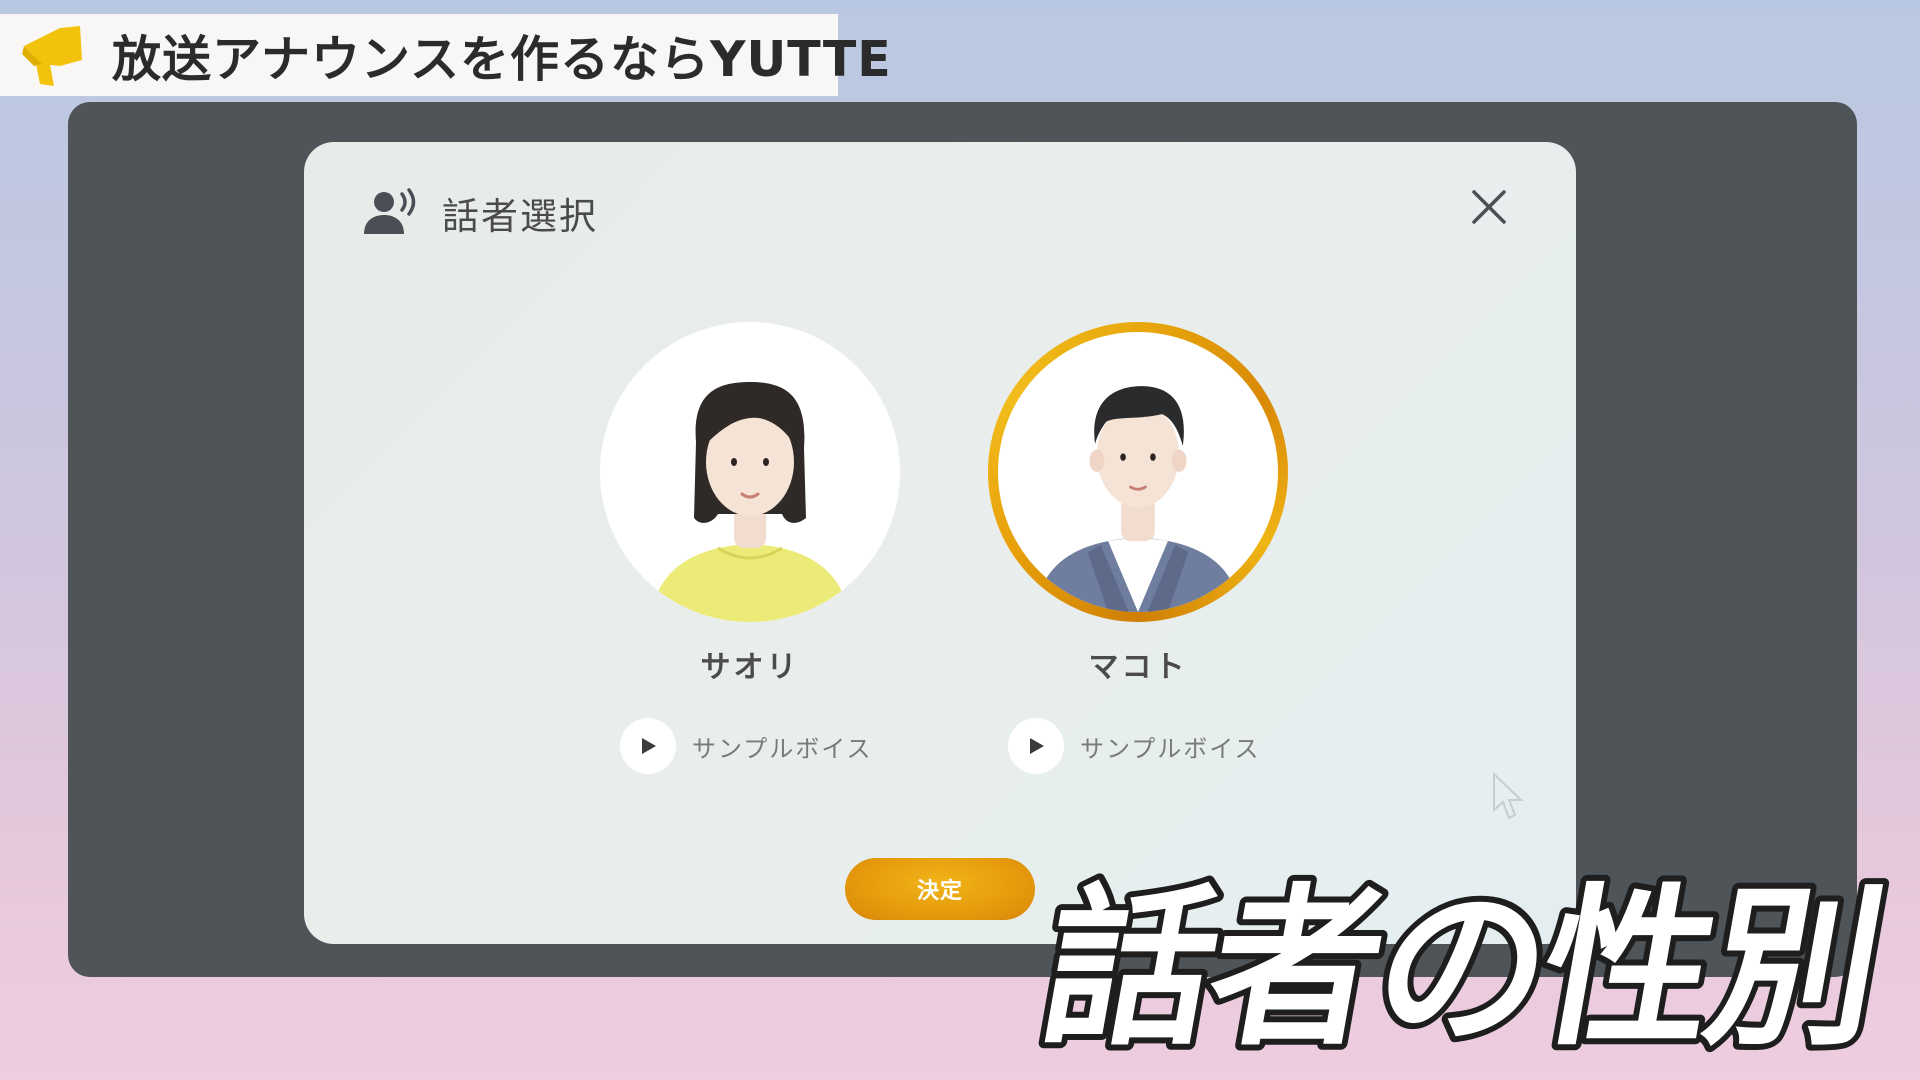  Describe the element at coordinates (1138, 667) in the screenshot. I see `speaker-name-makoto: マコト` at that location.